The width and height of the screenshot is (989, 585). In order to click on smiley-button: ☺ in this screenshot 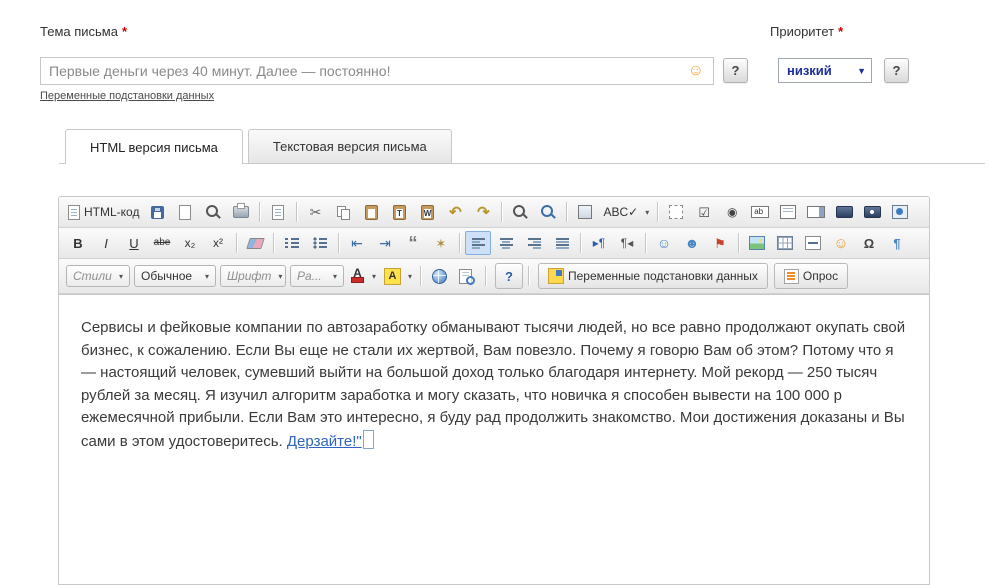, I will do `click(841, 243)`.